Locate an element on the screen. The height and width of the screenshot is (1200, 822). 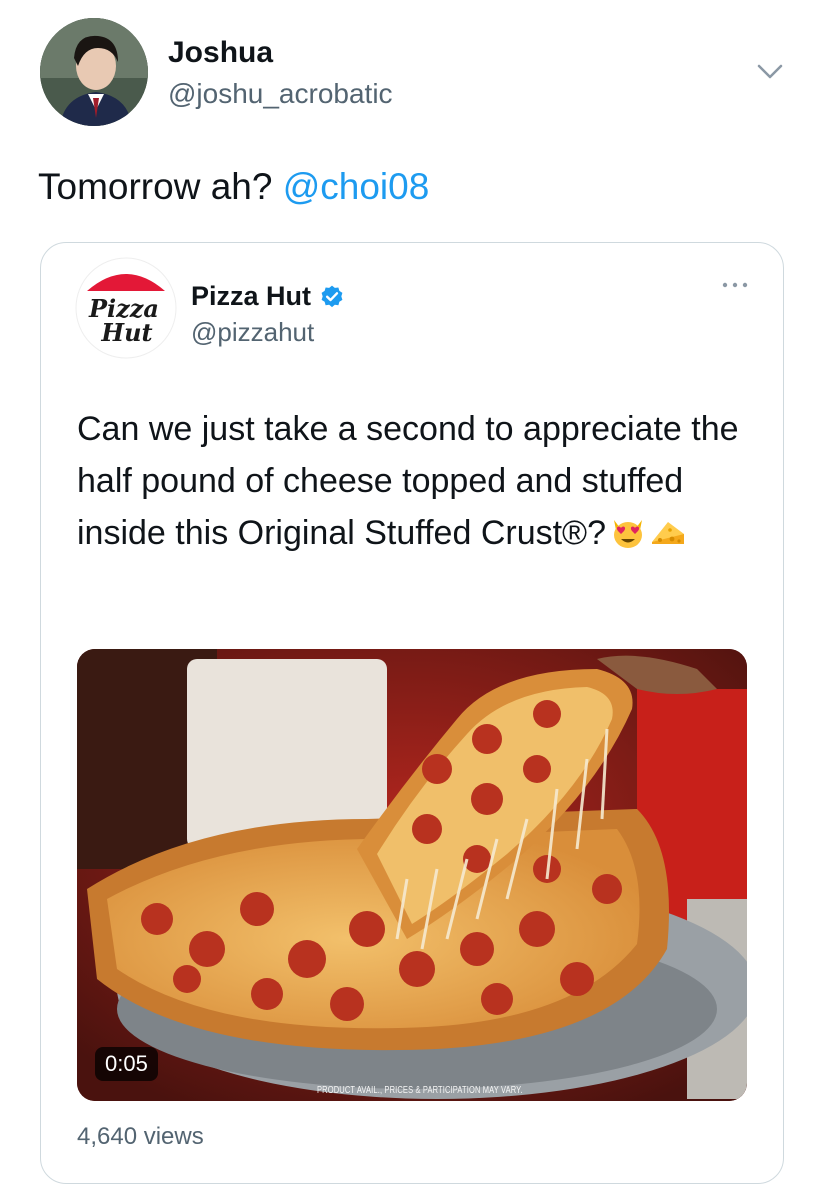
author-avatar is located at coordinates (94, 72).